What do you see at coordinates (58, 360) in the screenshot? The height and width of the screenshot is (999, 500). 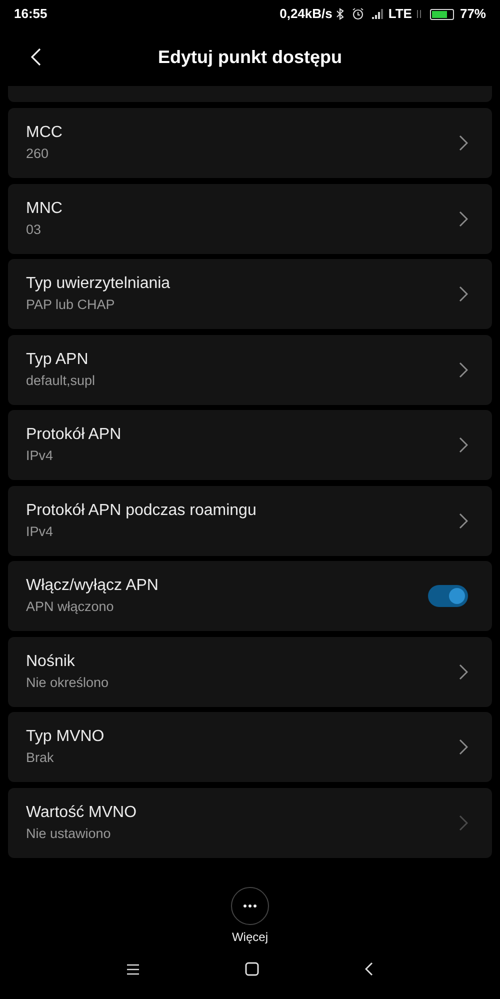 I see `setting-title: Typ APN` at bounding box center [58, 360].